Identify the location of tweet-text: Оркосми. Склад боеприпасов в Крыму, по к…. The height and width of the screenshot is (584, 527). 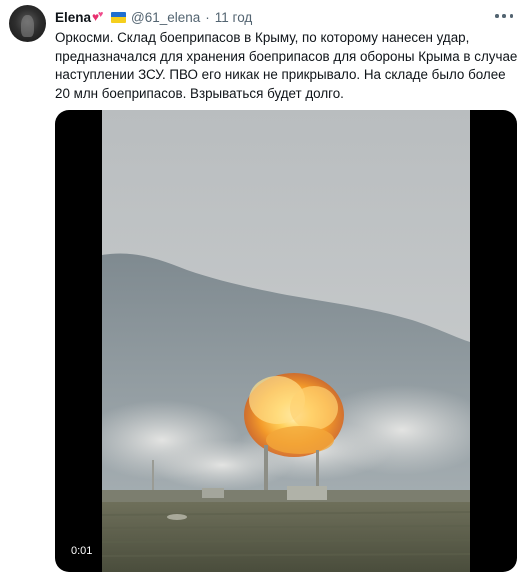
(286, 66).